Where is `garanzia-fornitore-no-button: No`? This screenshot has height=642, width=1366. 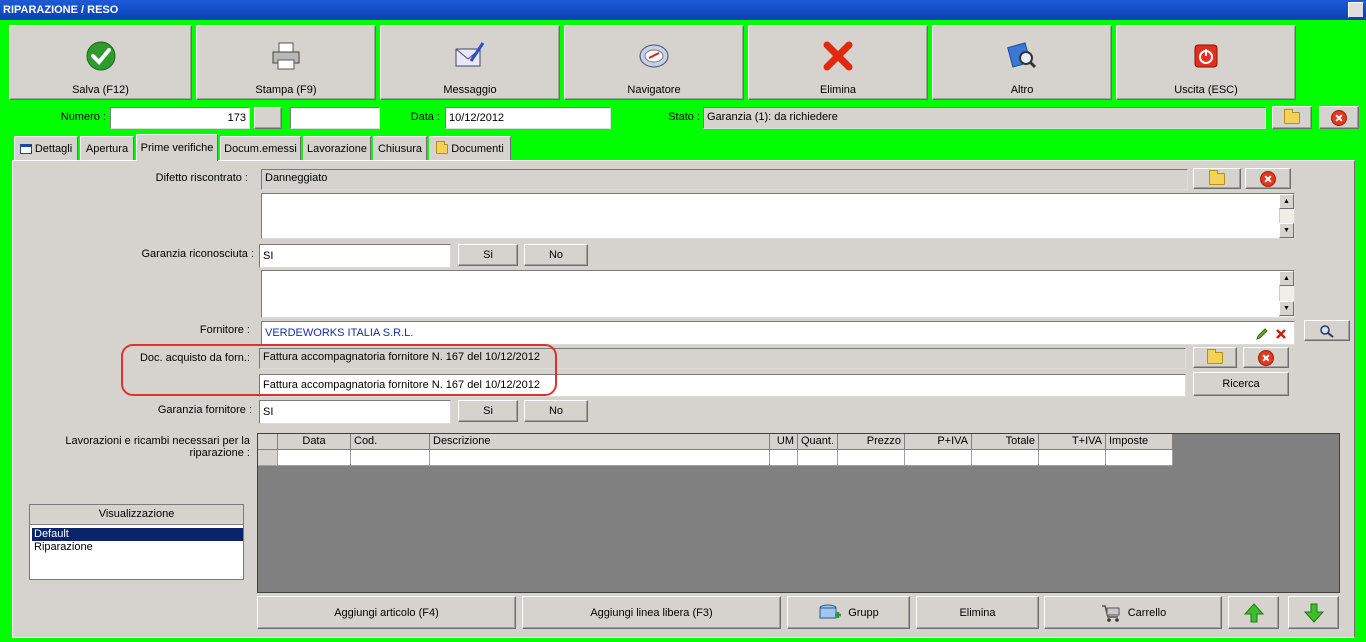
garanzia-fornitore-no-button: No is located at coordinates (556, 411).